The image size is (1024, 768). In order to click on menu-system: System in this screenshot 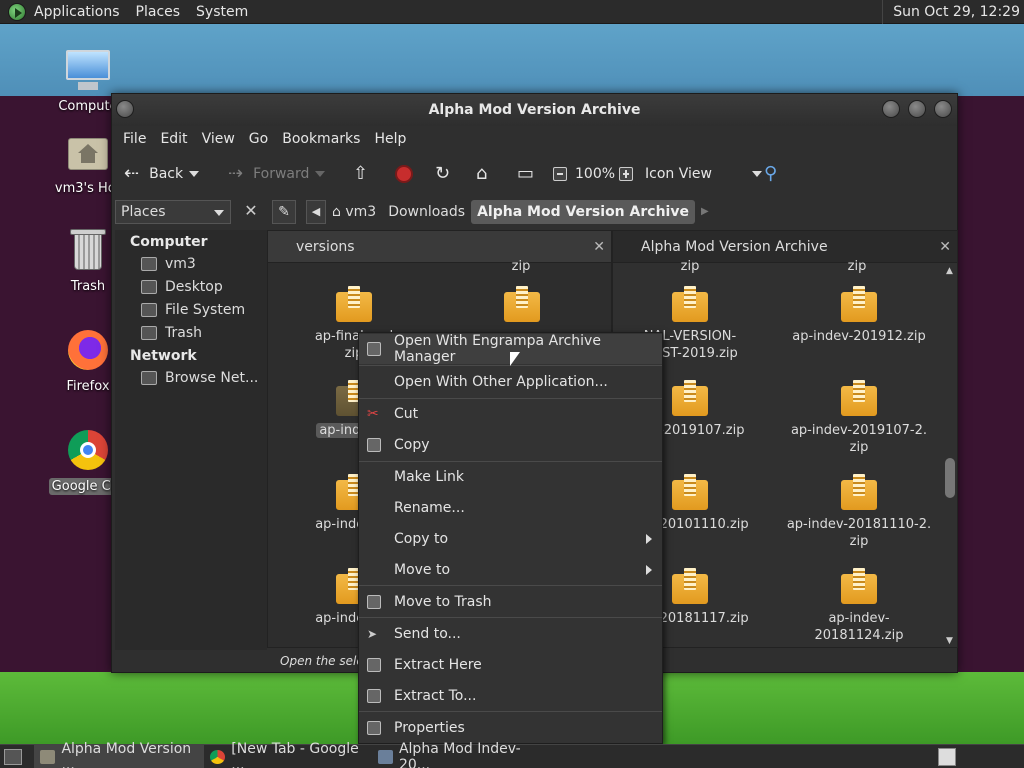, I will do `click(222, 12)`.